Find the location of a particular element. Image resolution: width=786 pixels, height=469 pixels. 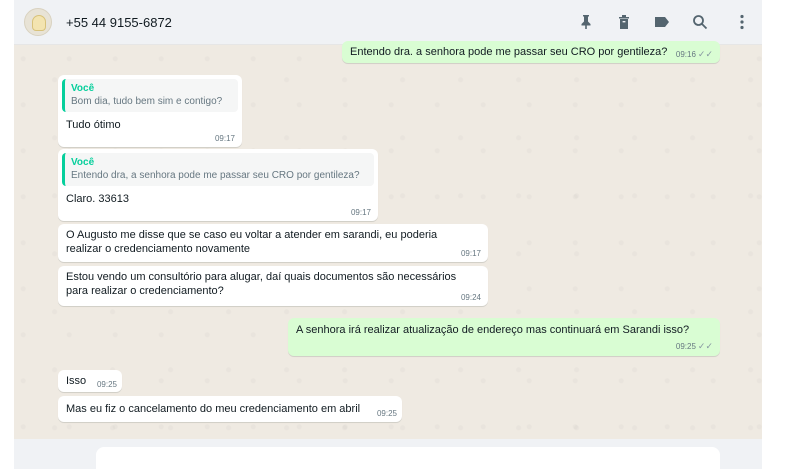

contact-avatar is located at coordinates (38, 22).